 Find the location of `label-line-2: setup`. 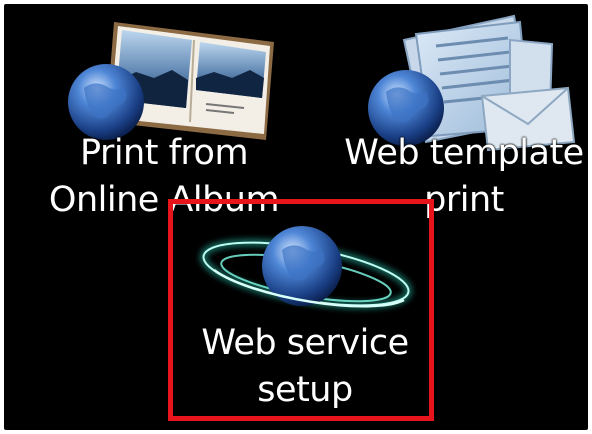

label-line-2: setup is located at coordinates (305, 390).